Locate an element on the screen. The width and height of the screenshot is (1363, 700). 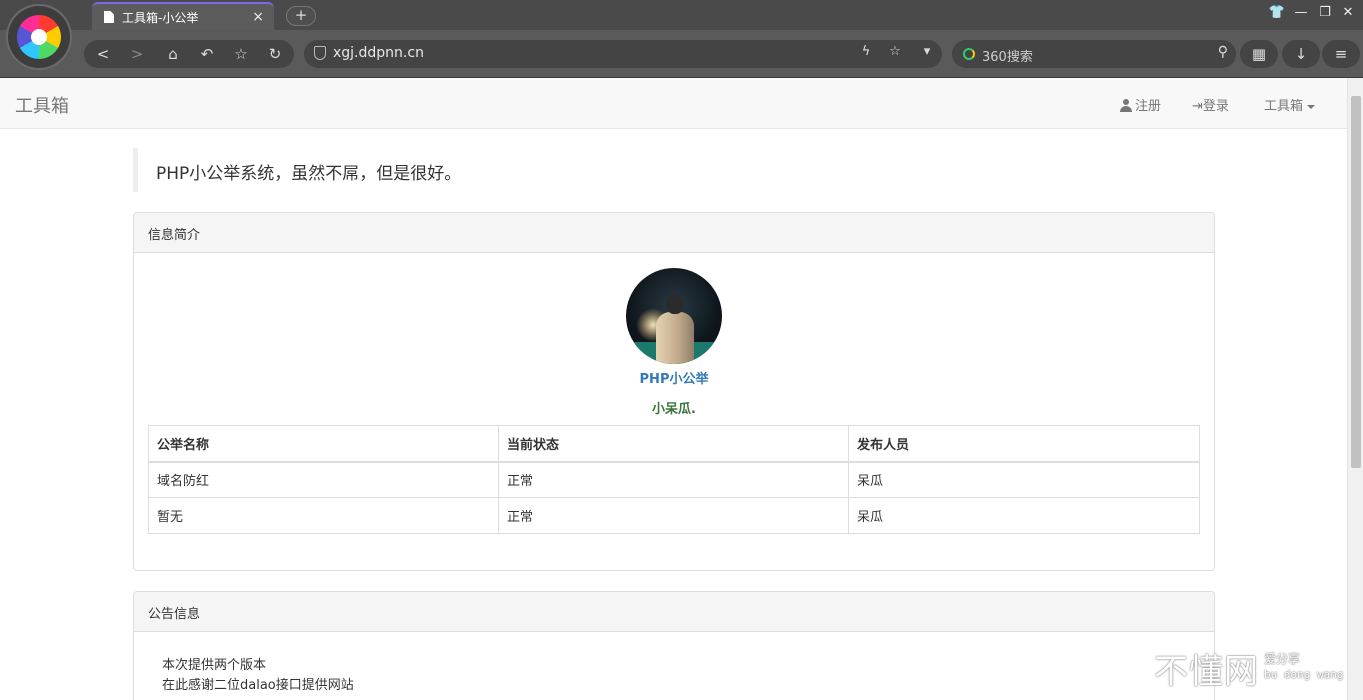
login-link: ⇥登录 is located at coordinates (1210, 104).